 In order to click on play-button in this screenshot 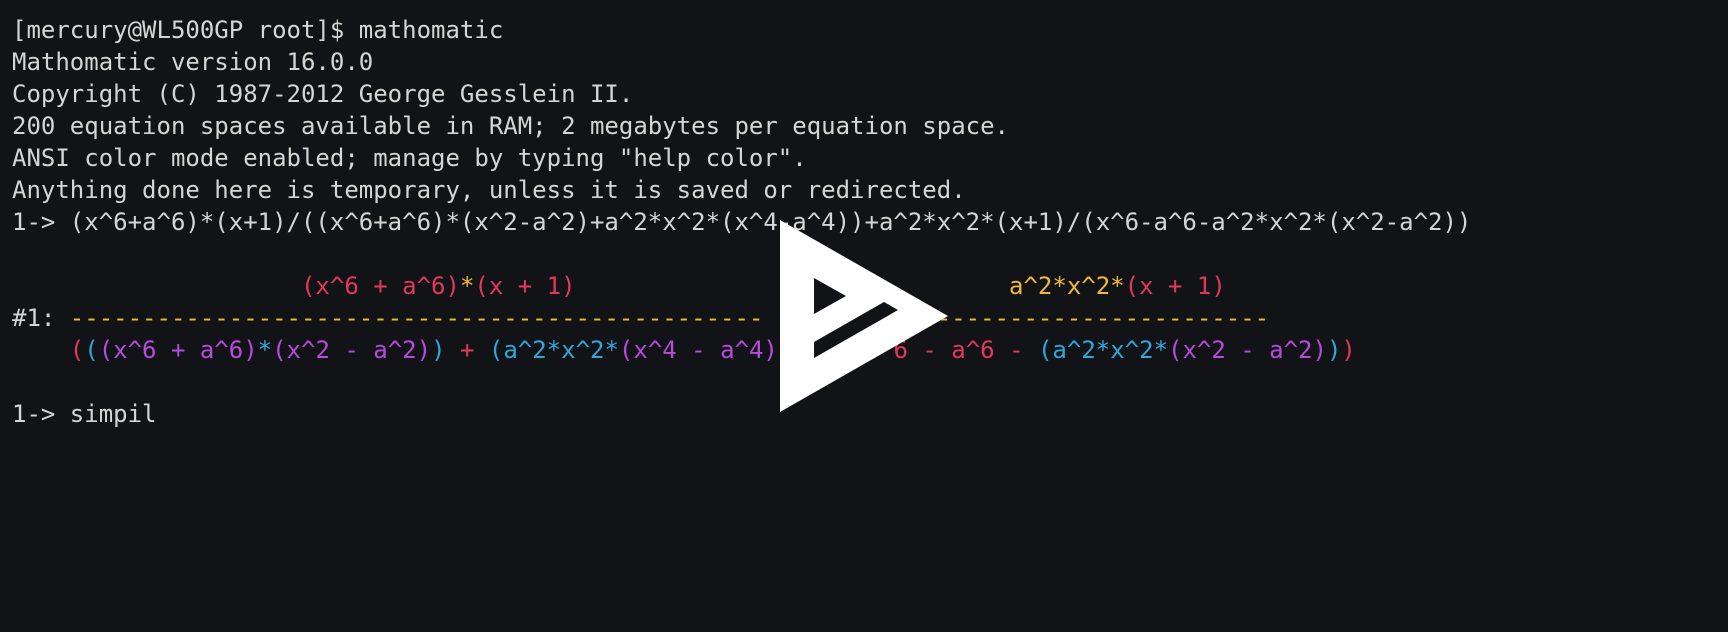, I will do `click(864, 316)`.